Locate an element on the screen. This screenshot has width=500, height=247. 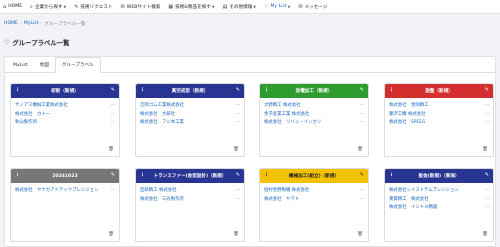
chevron-down-icon: ▼ is located at coordinates (289, 6).